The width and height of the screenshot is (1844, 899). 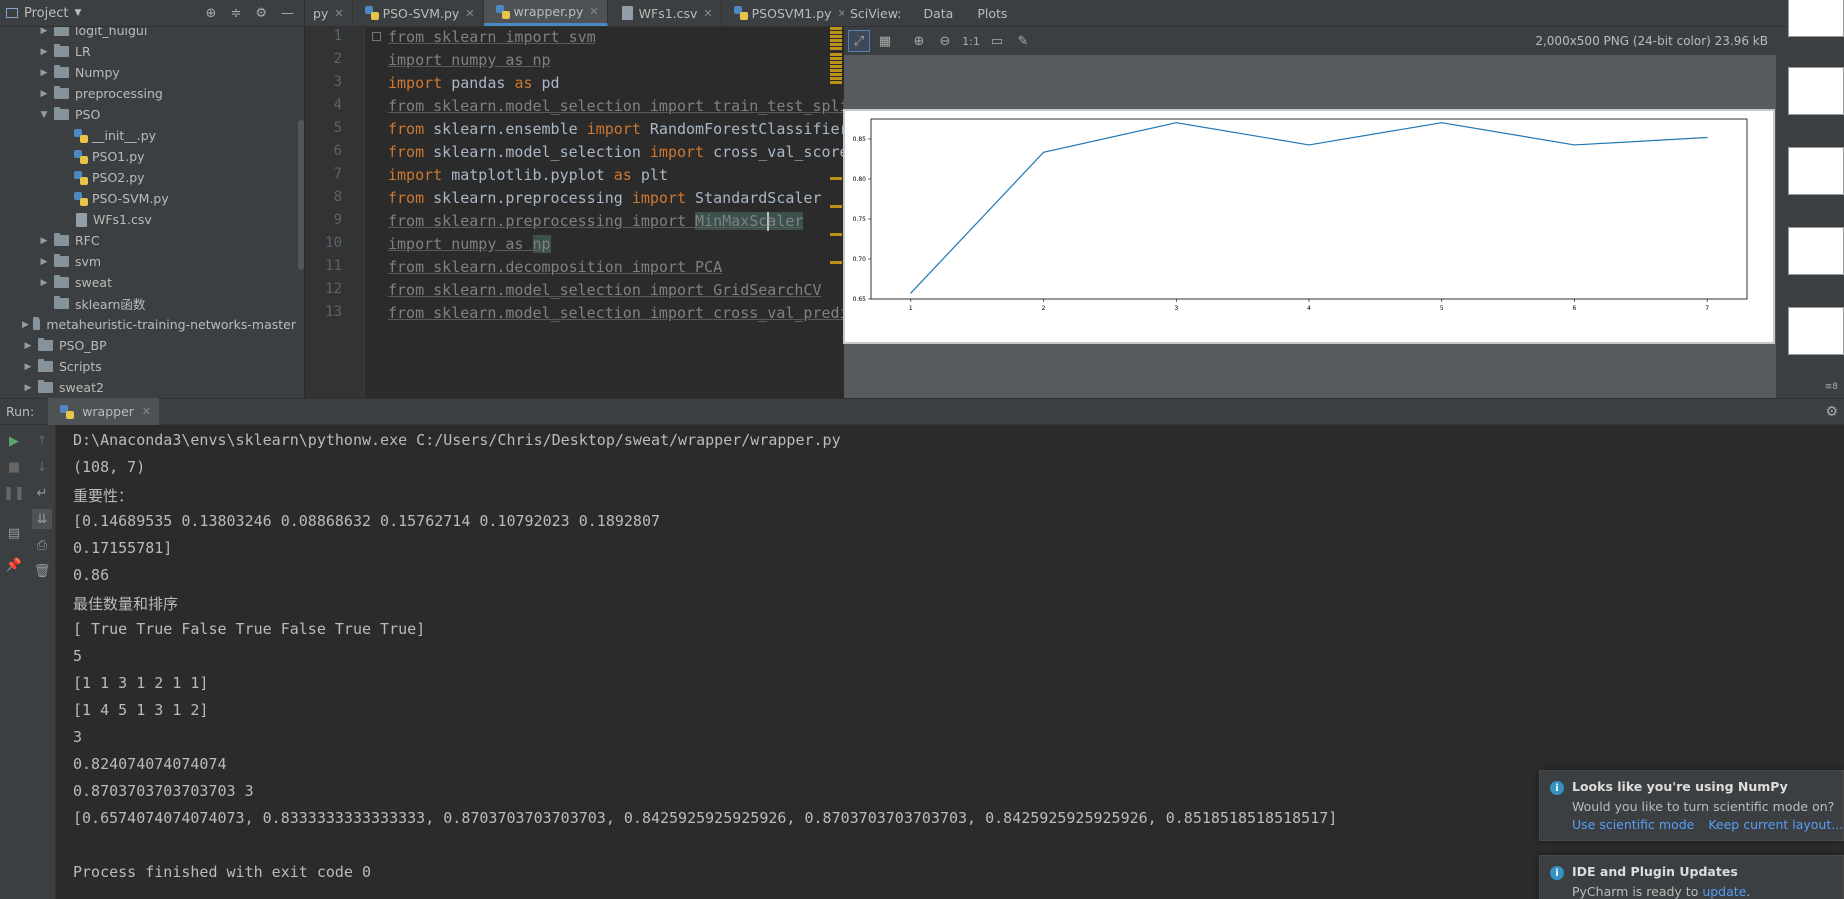 I want to click on editor-tab: wrapper.py ✕, so click(x=545, y=13).